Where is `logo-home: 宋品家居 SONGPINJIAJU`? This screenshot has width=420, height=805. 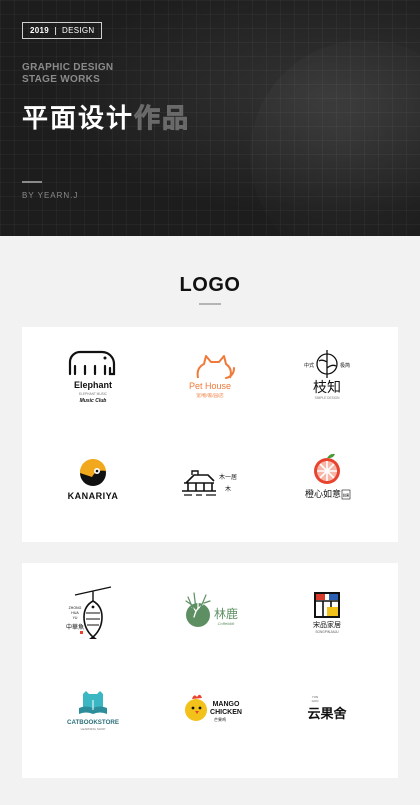 logo-home: 宋品家居 SONGPINJIAJU is located at coordinates (326, 623).